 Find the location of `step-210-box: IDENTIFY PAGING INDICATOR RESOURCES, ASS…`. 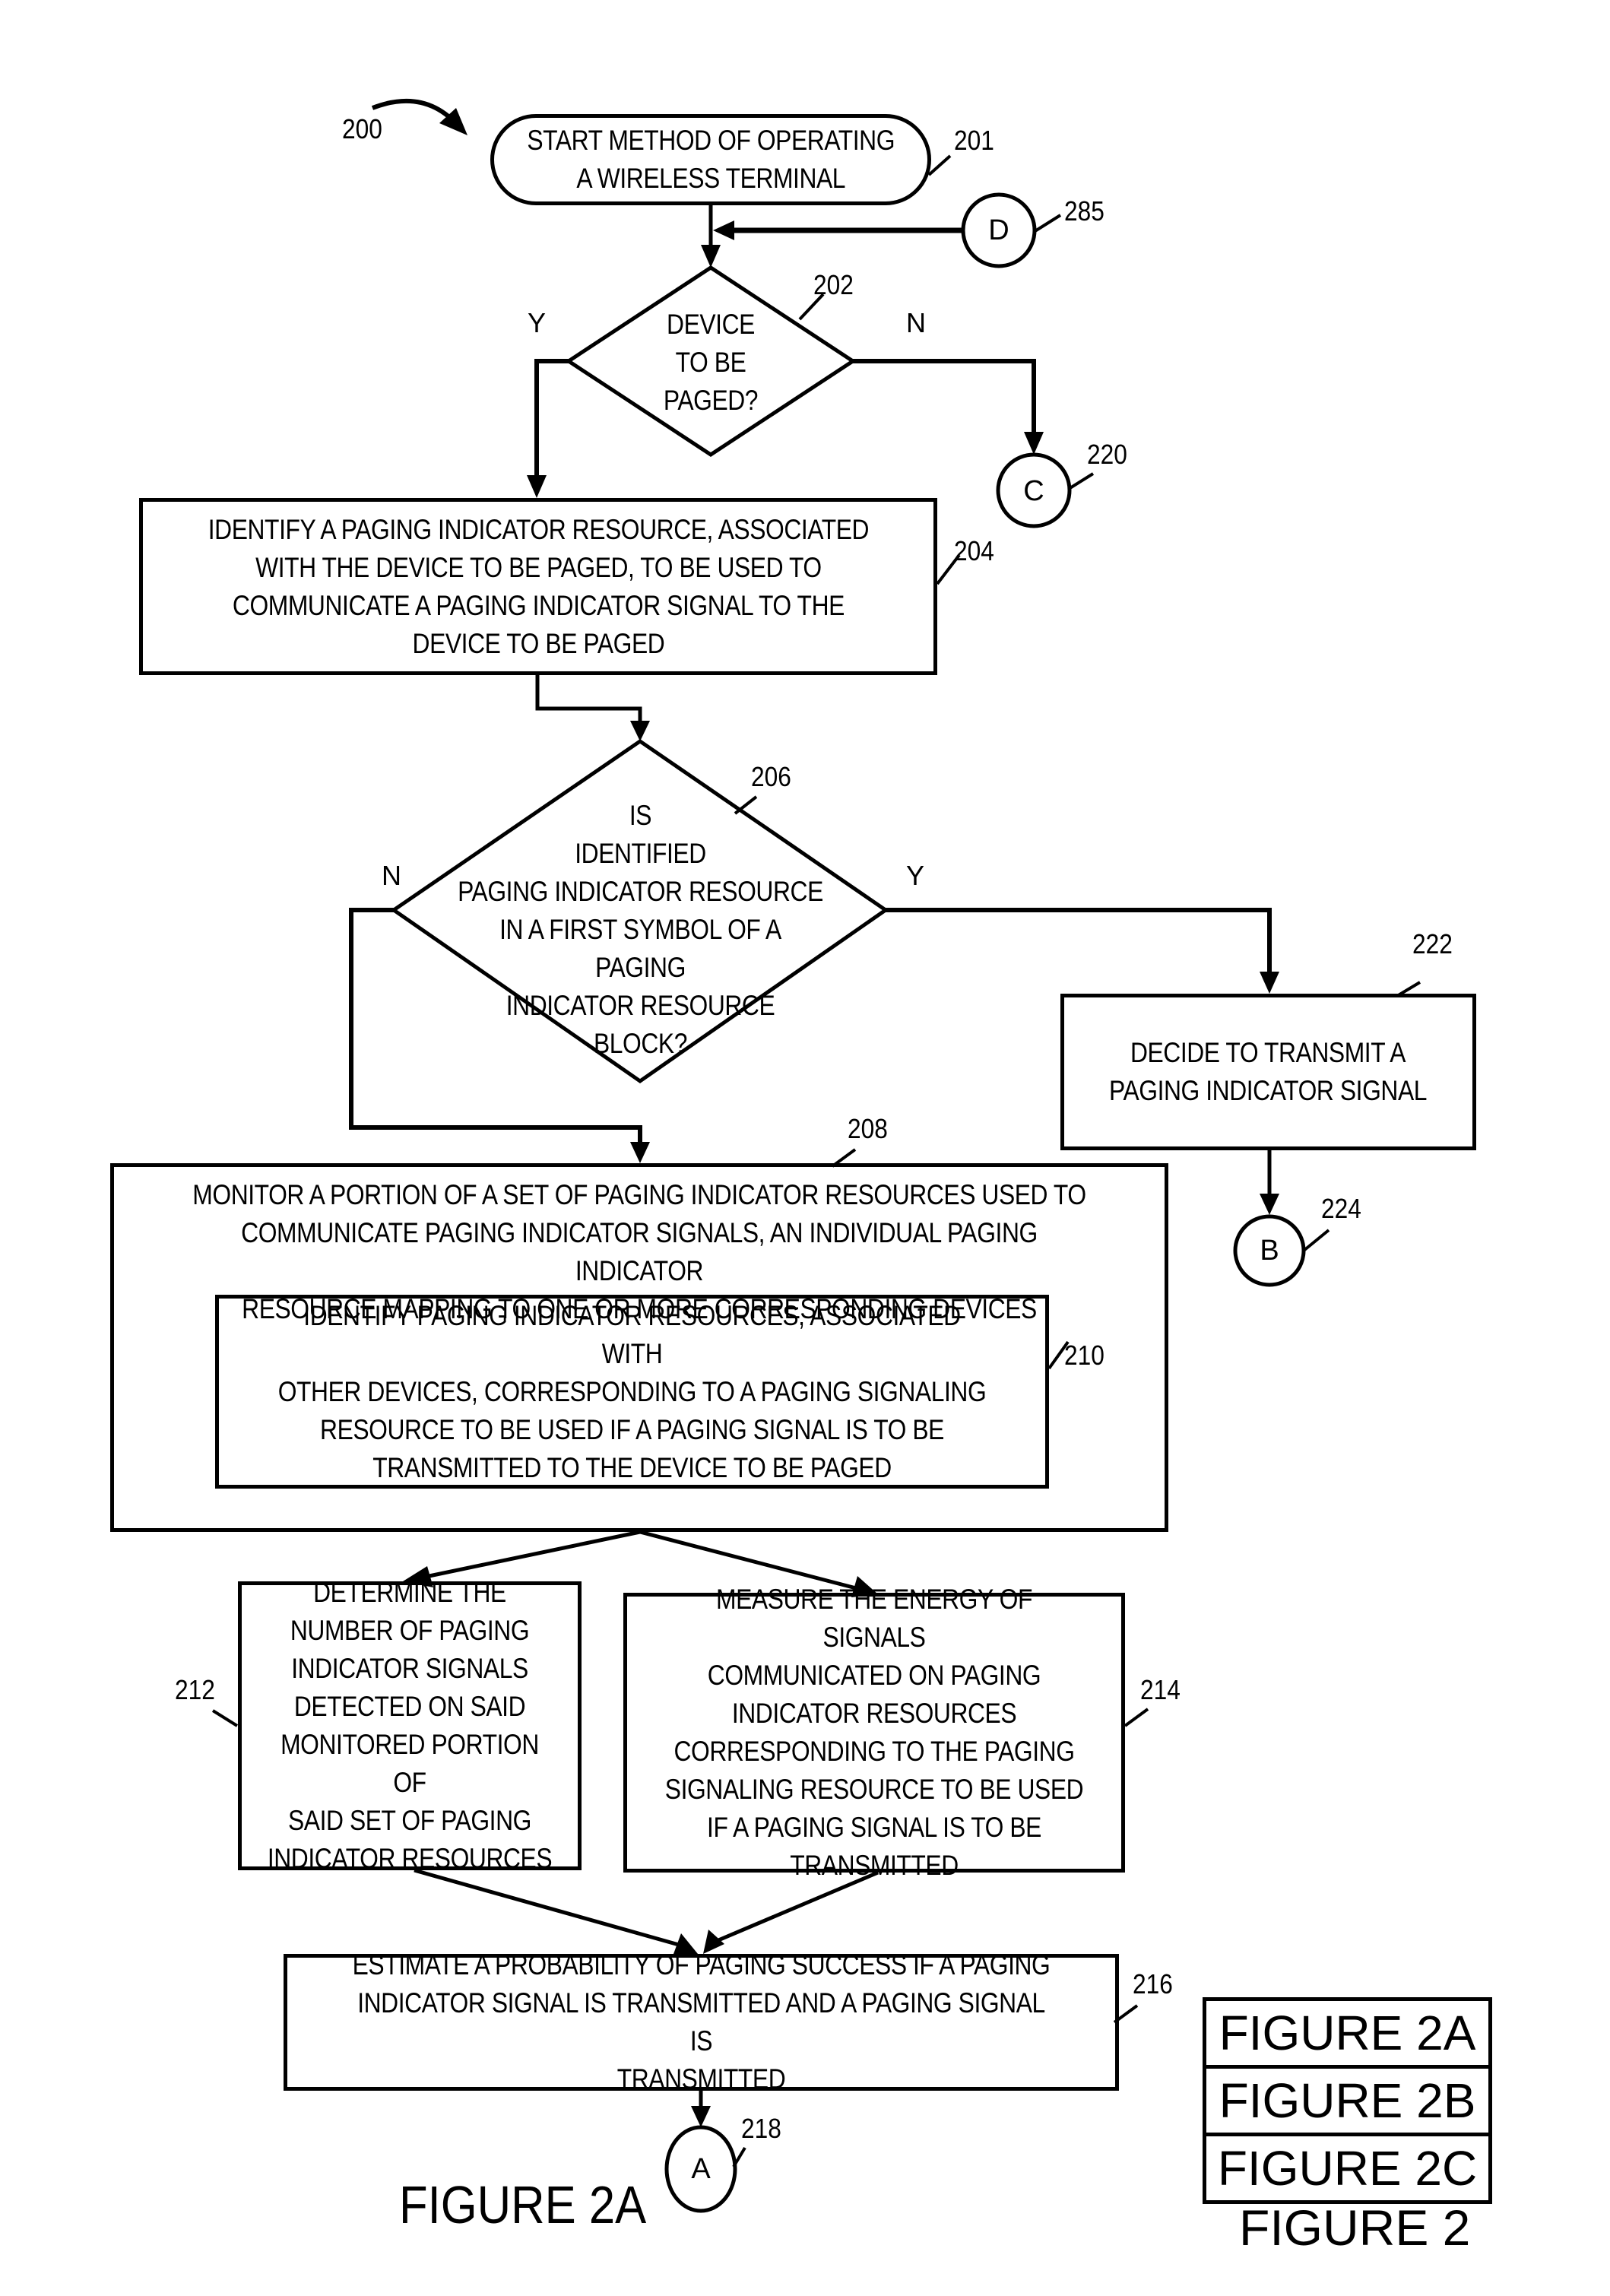

step-210-box: IDENTIFY PAGING INDICATOR RESOURCES, ASS… is located at coordinates (632, 1392).